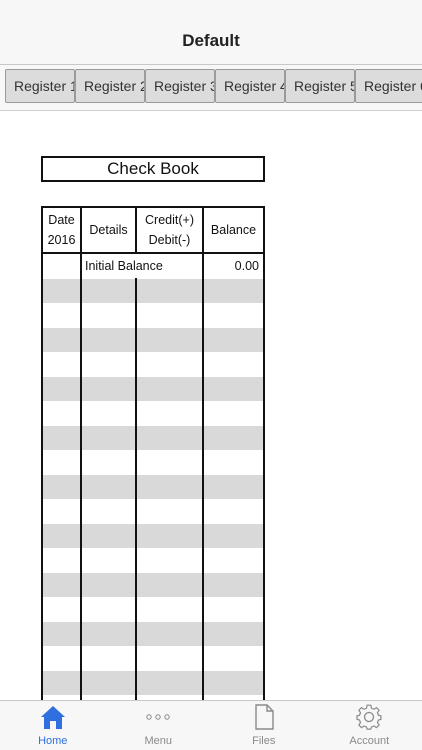 The image size is (422, 750). Describe the element at coordinates (388, 86) in the screenshot. I see `register-tab-6: Register 6` at that location.